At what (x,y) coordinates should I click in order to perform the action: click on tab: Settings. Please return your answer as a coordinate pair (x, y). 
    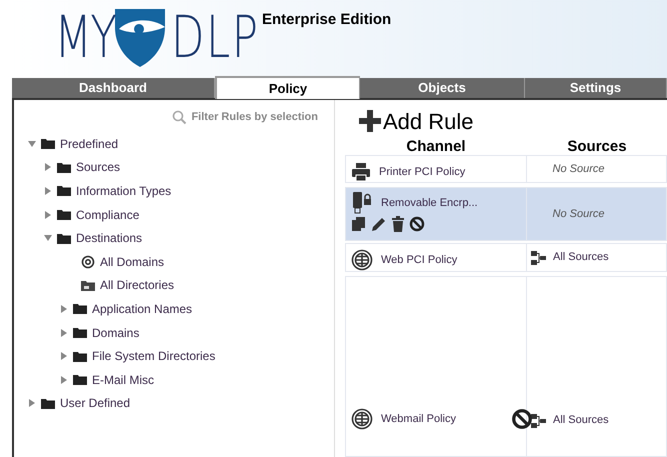
    Looking at the image, I should click on (596, 88).